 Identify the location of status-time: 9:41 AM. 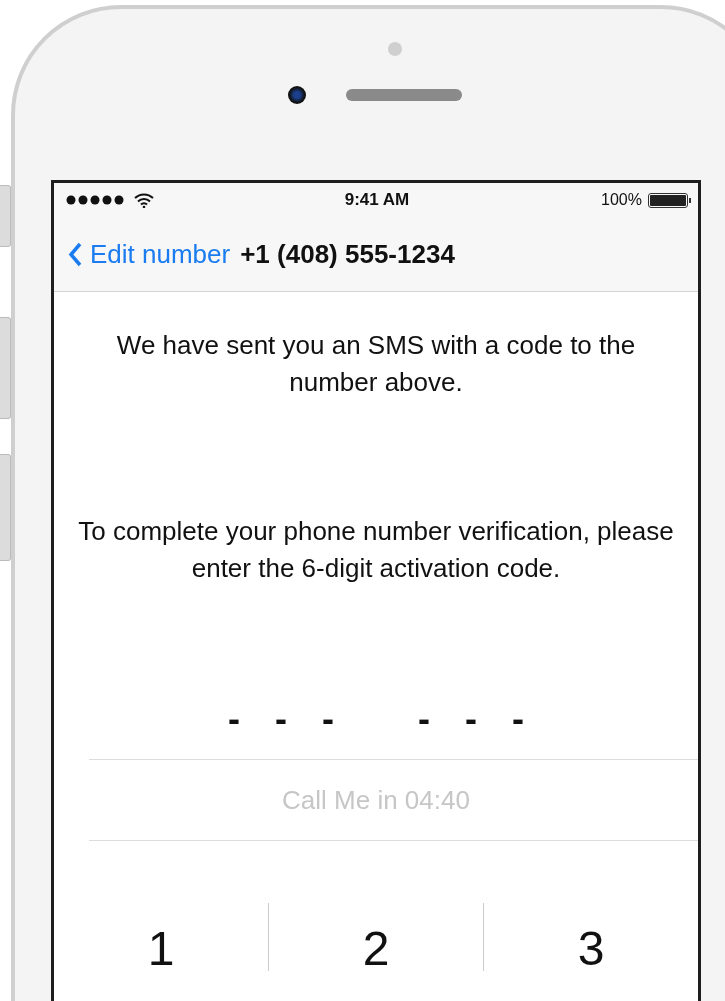
(377, 199).